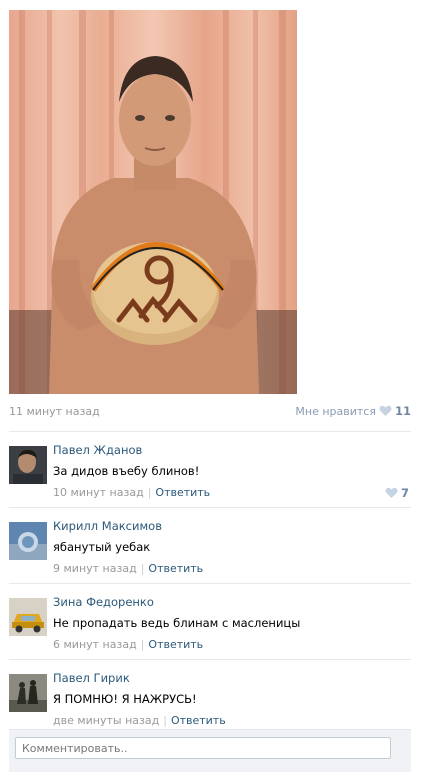 The height and width of the screenshot is (780, 426). Describe the element at coordinates (210, 412) in the screenshot. I see `post-meta: 11 минут назад Мне нравится 11` at that location.